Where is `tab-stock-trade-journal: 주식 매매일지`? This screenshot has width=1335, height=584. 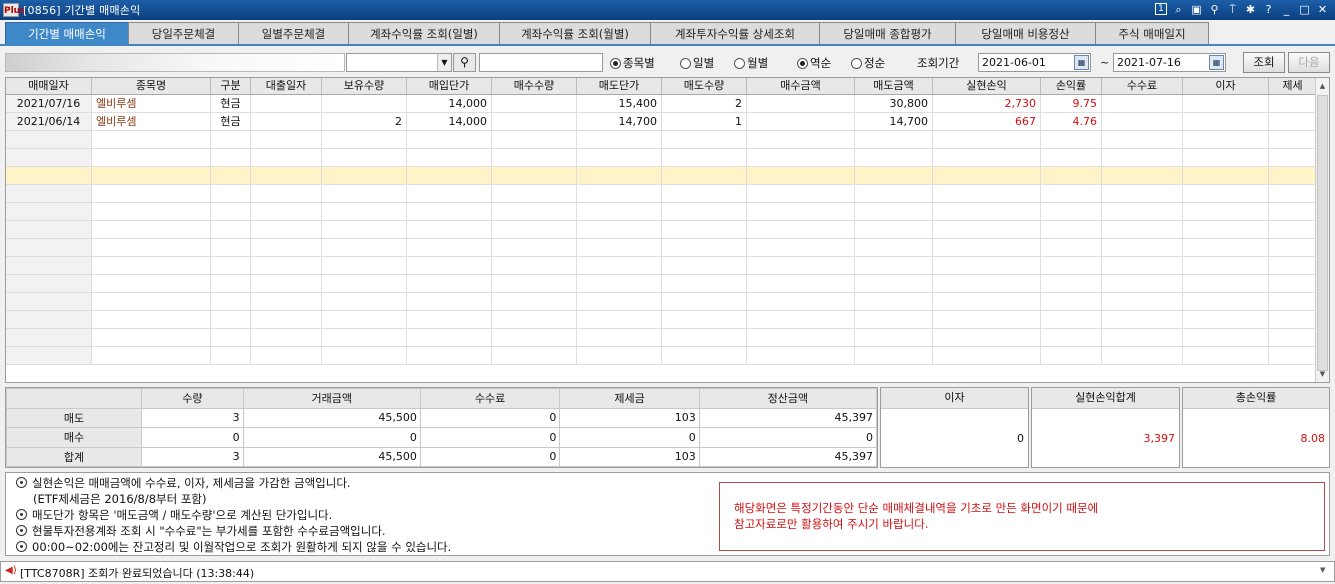 tab-stock-trade-journal: 주식 매매일지 is located at coordinates (1152, 33).